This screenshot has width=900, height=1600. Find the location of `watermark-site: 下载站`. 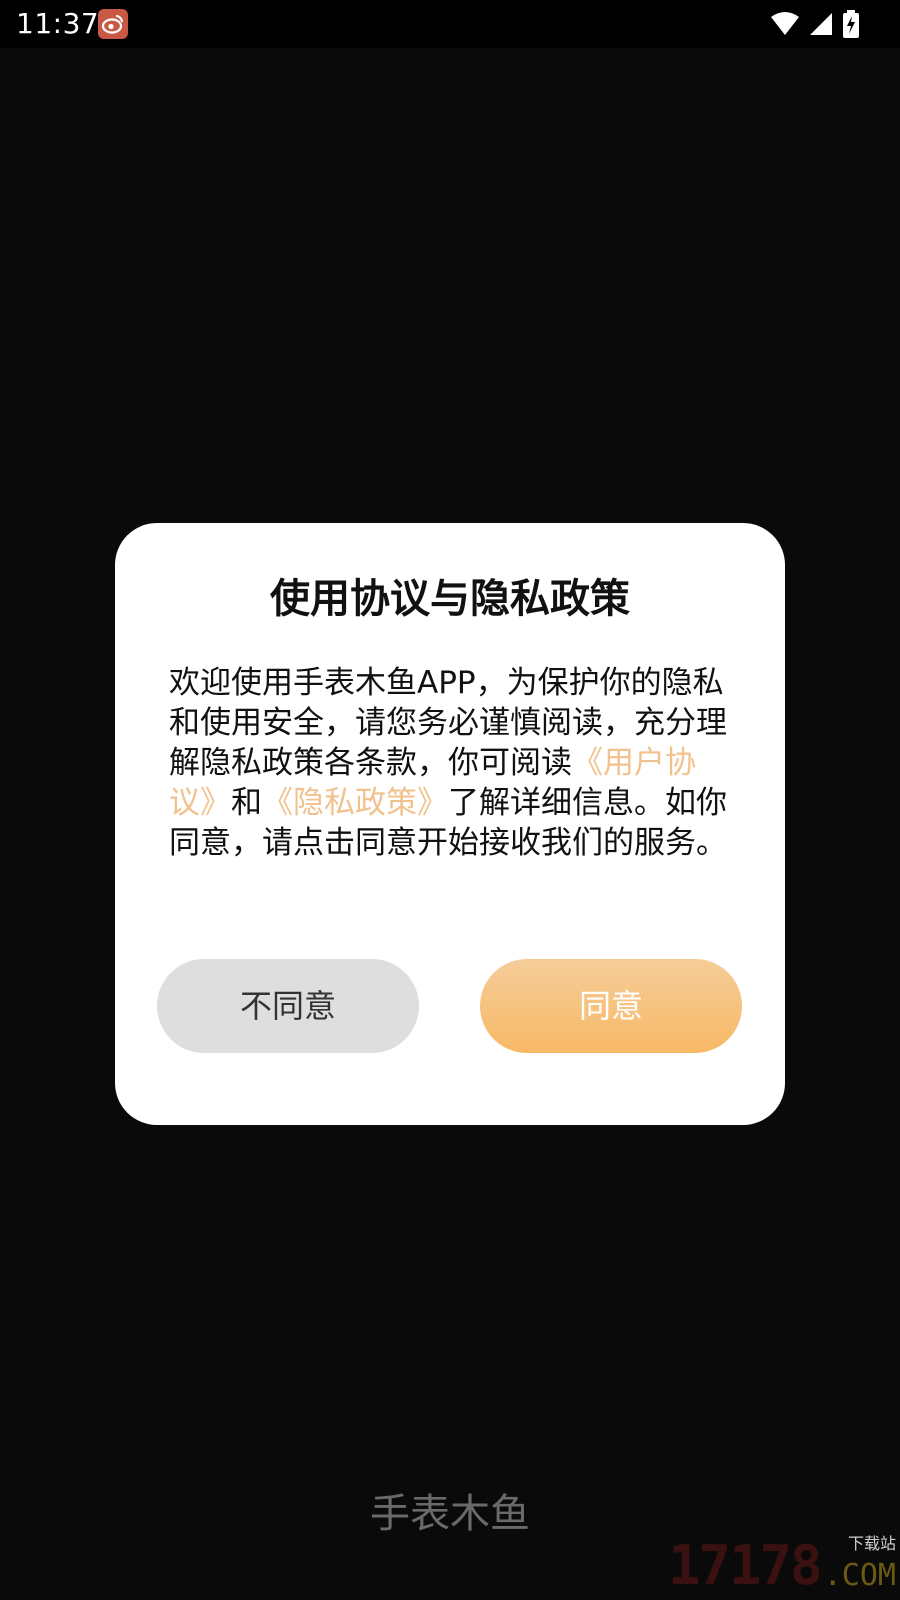

watermark-site: 下载站 is located at coordinates (871, 1543).